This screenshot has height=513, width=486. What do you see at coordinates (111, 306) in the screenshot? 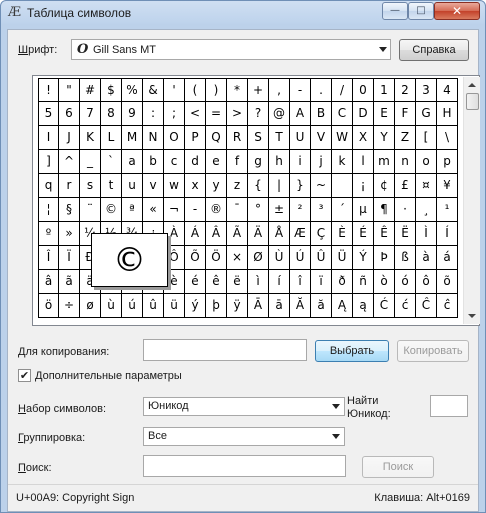
I see `character-cell: ù` at bounding box center [111, 306].